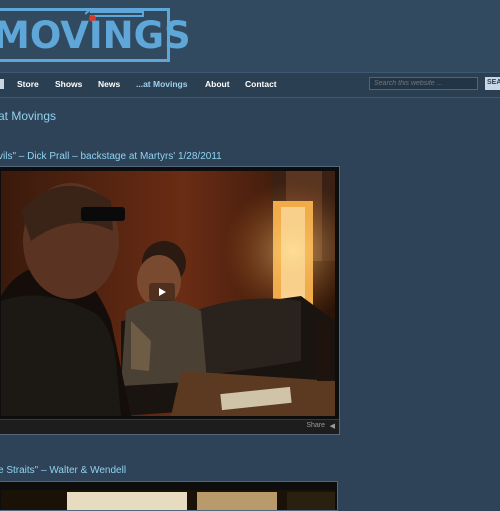 This screenshot has height=511, width=500. Describe the element at coordinates (2, 84) in the screenshot. I see `nav-item-home` at that location.